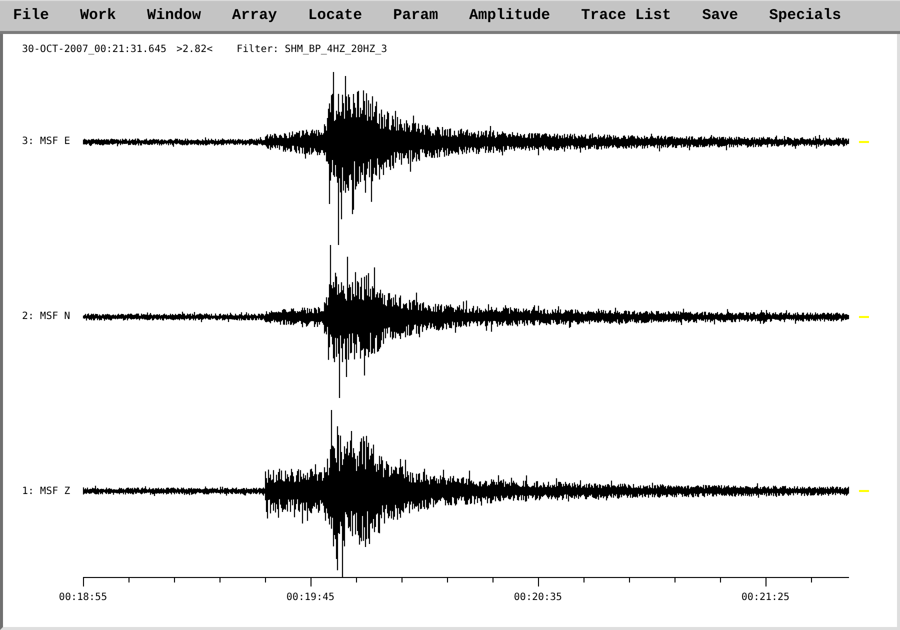 This screenshot has height=630, width=900. Describe the element at coordinates (194, 50) in the screenshot. I see `scale-value: >2.82<` at that location.